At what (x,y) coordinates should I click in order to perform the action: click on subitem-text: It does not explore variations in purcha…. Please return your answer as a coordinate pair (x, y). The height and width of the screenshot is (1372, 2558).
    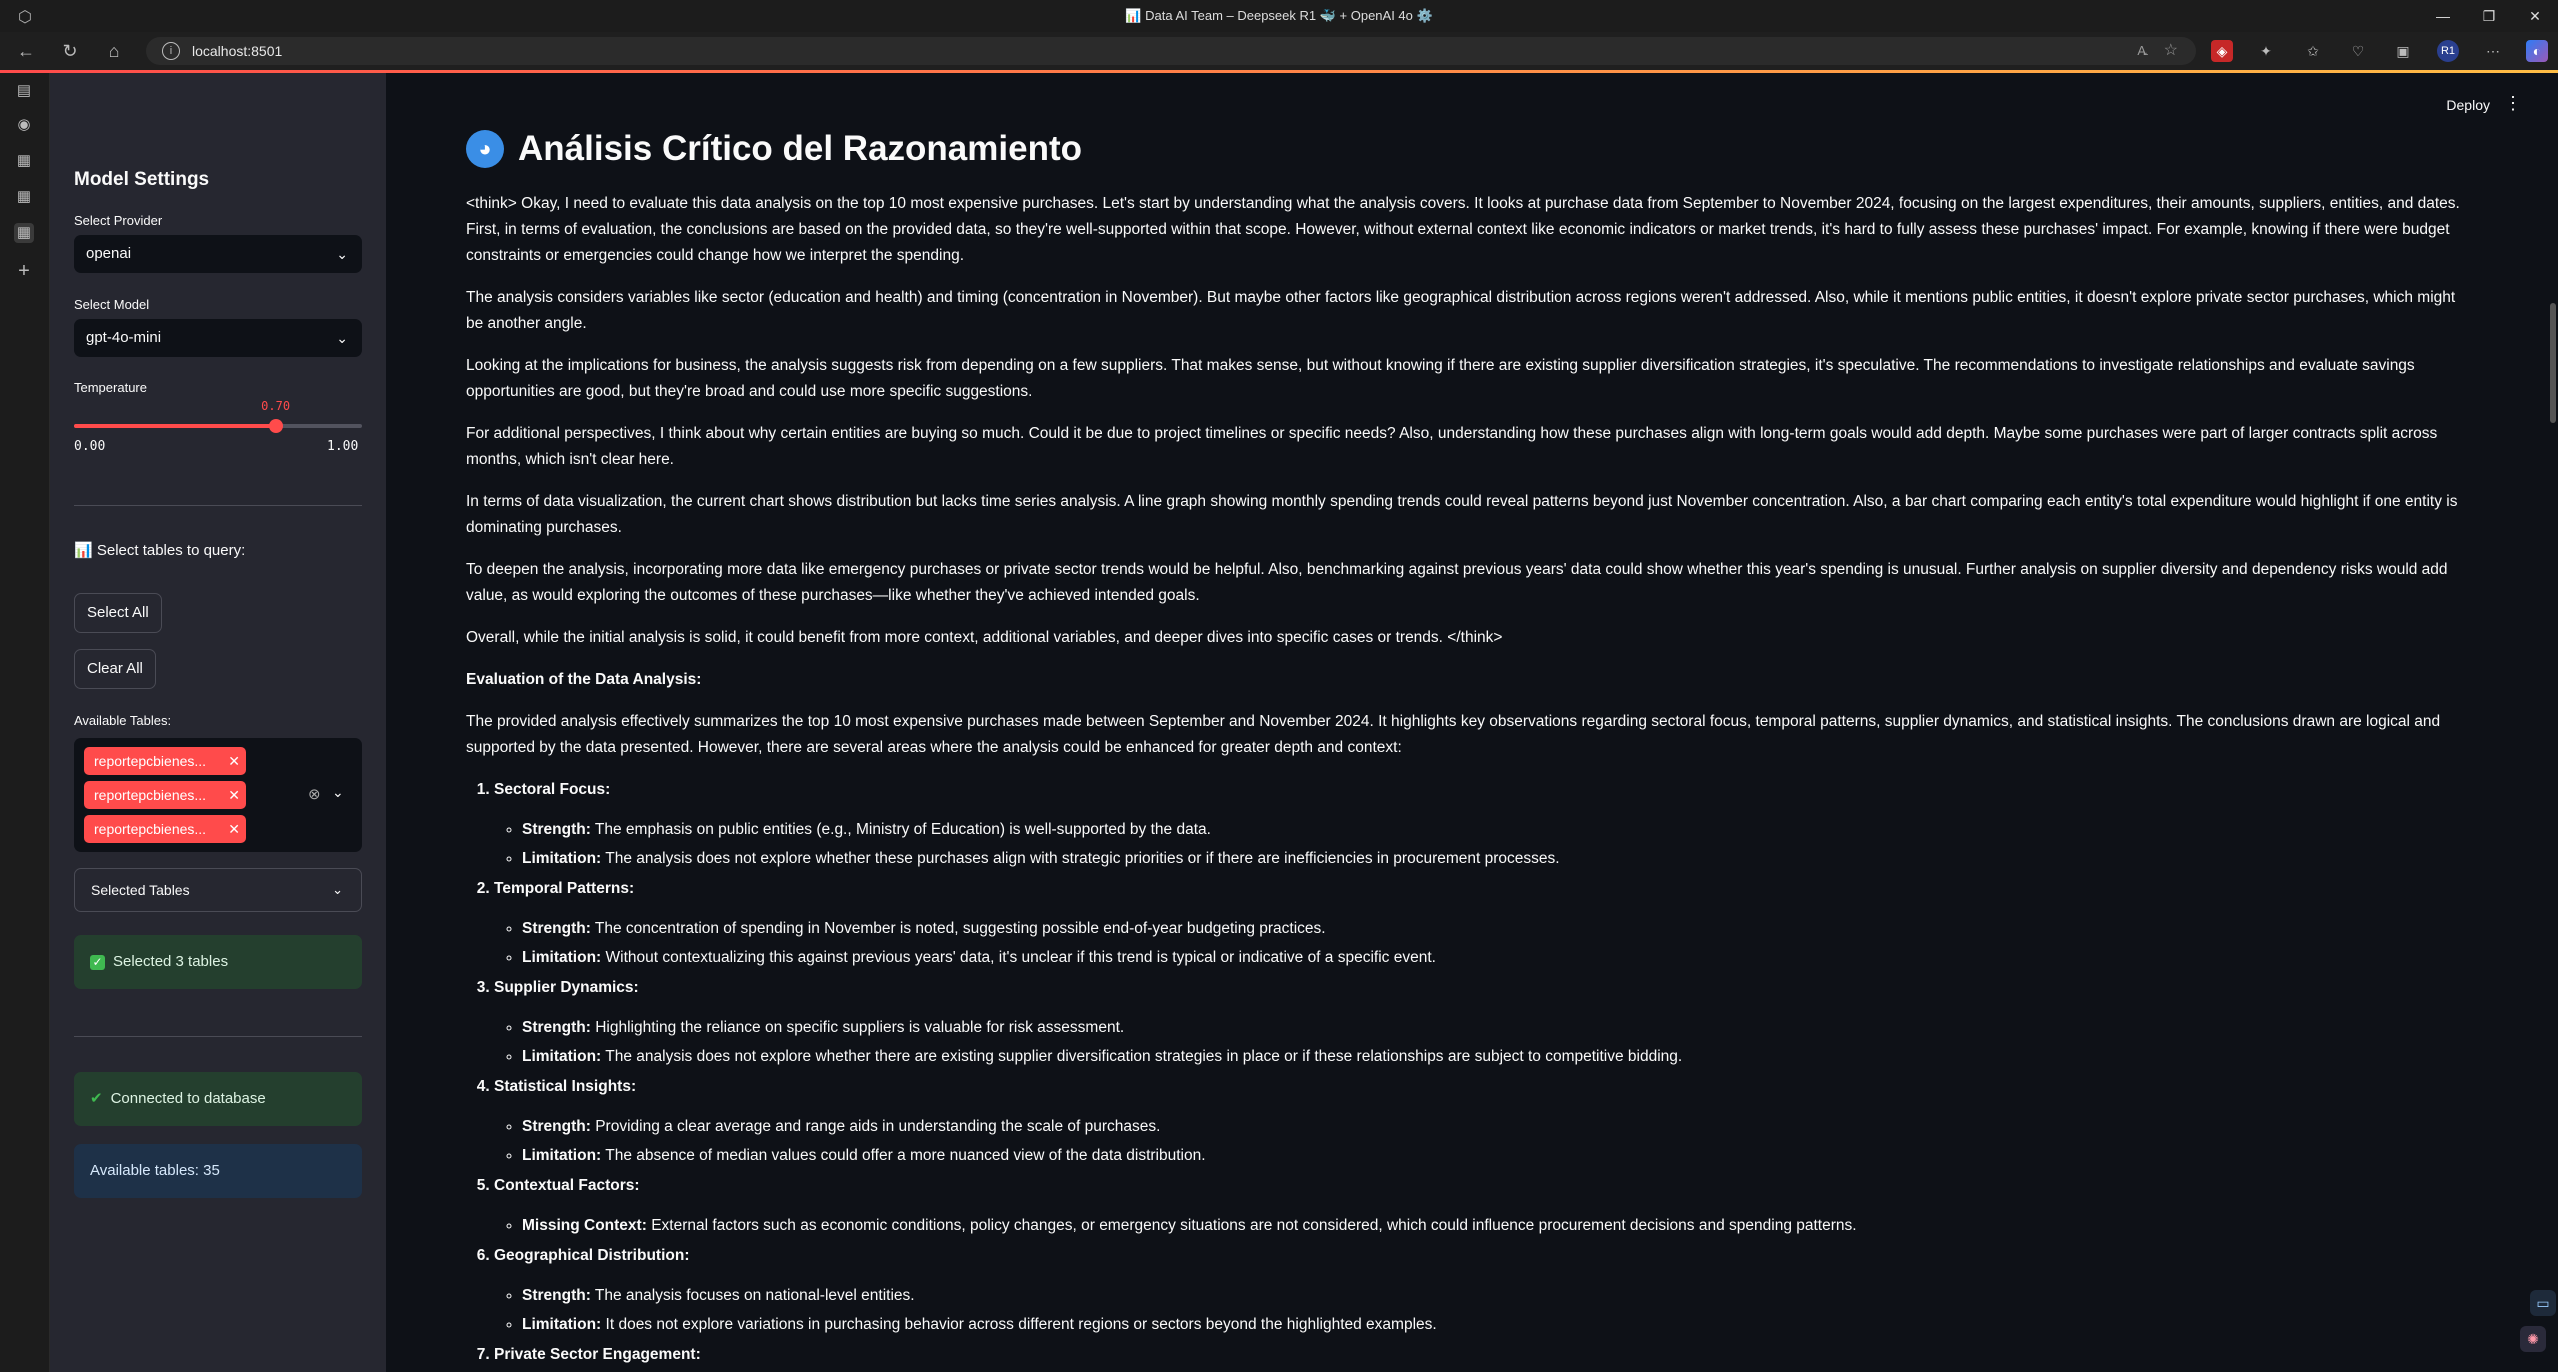
    Looking at the image, I should click on (1021, 1324).